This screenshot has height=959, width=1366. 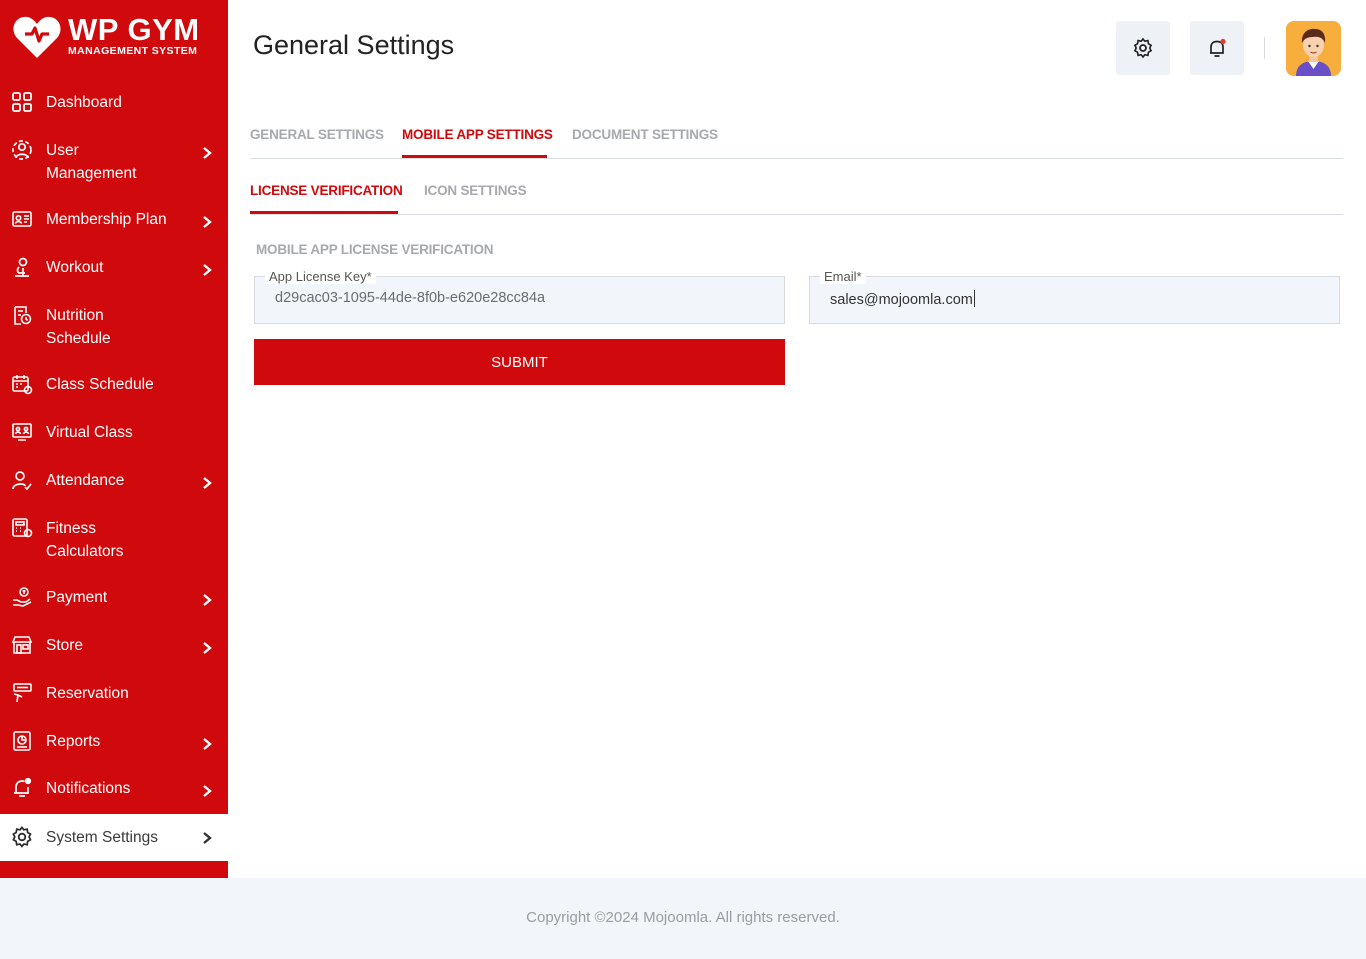 What do you see at coordinates (78, 327) in the screenshot?
I see `sidebar-item-label: Nutrition Schedule` at bounding box center [78, 327].